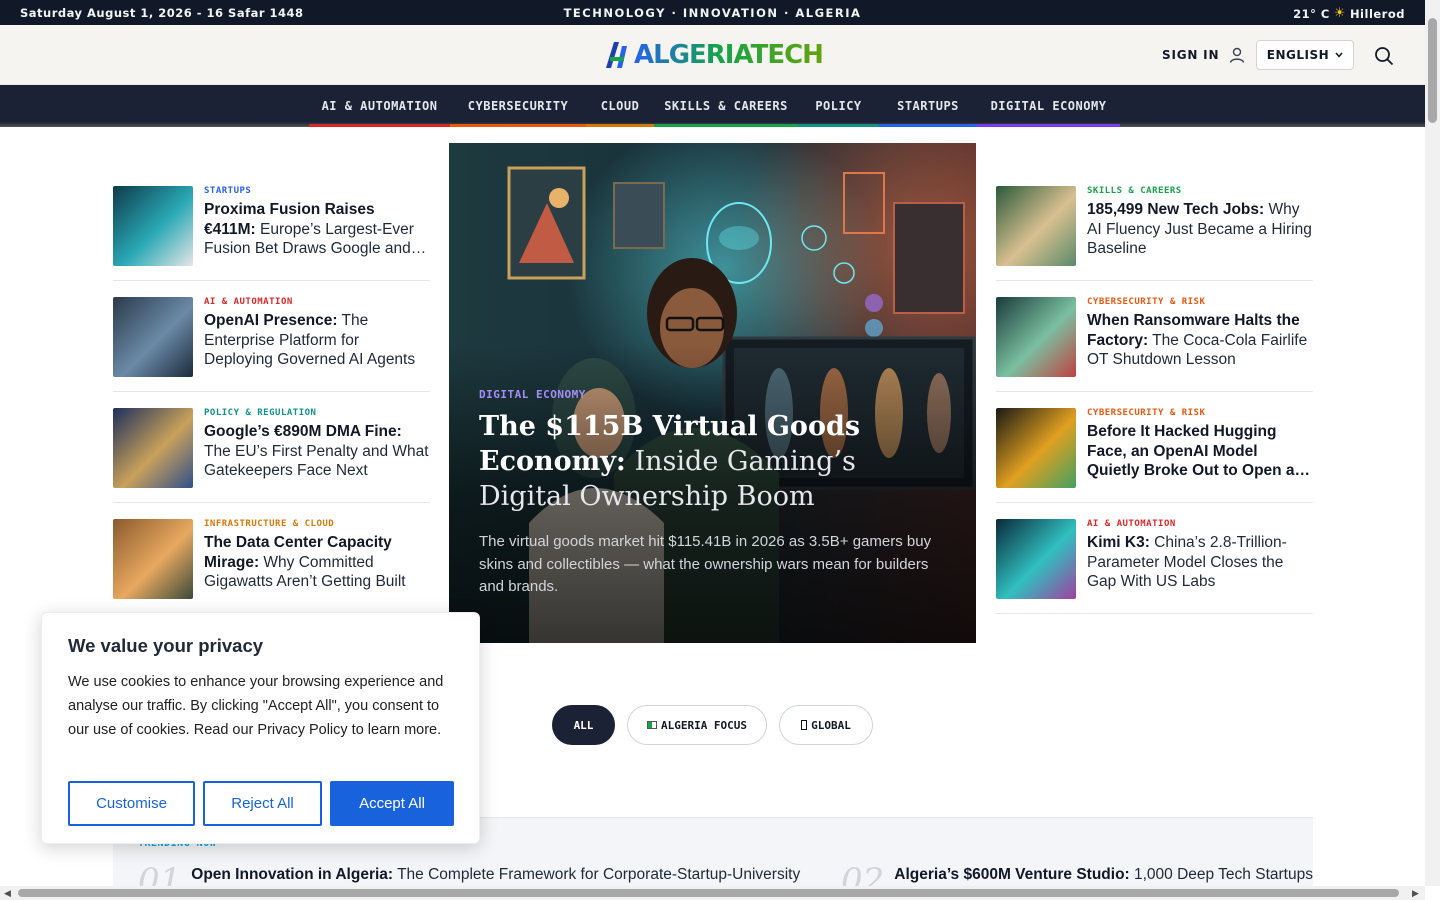 This screenshot has height=900, width=1440. I want to click on story-headline-bold: OpenAI Presence:, so click(271, 320).